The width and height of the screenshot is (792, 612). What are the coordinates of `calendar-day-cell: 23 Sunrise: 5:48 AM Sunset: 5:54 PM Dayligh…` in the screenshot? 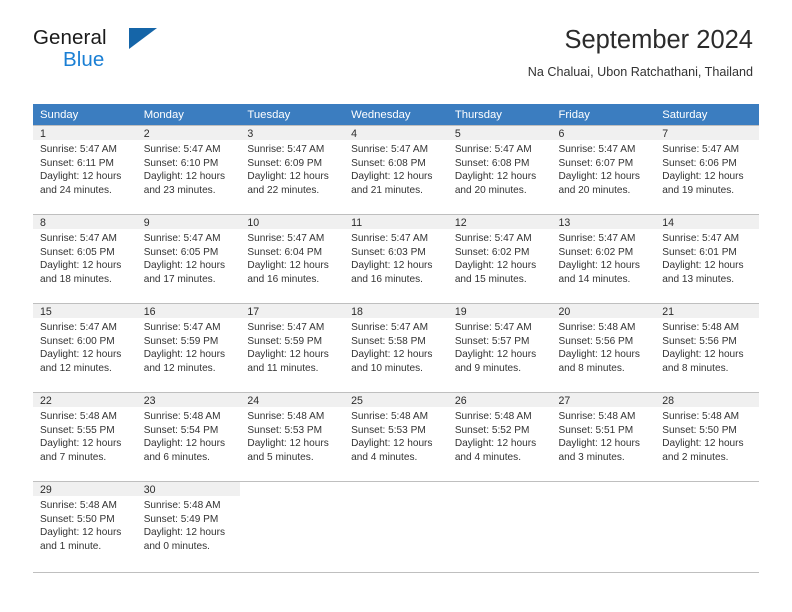 It's located at (188, 436).